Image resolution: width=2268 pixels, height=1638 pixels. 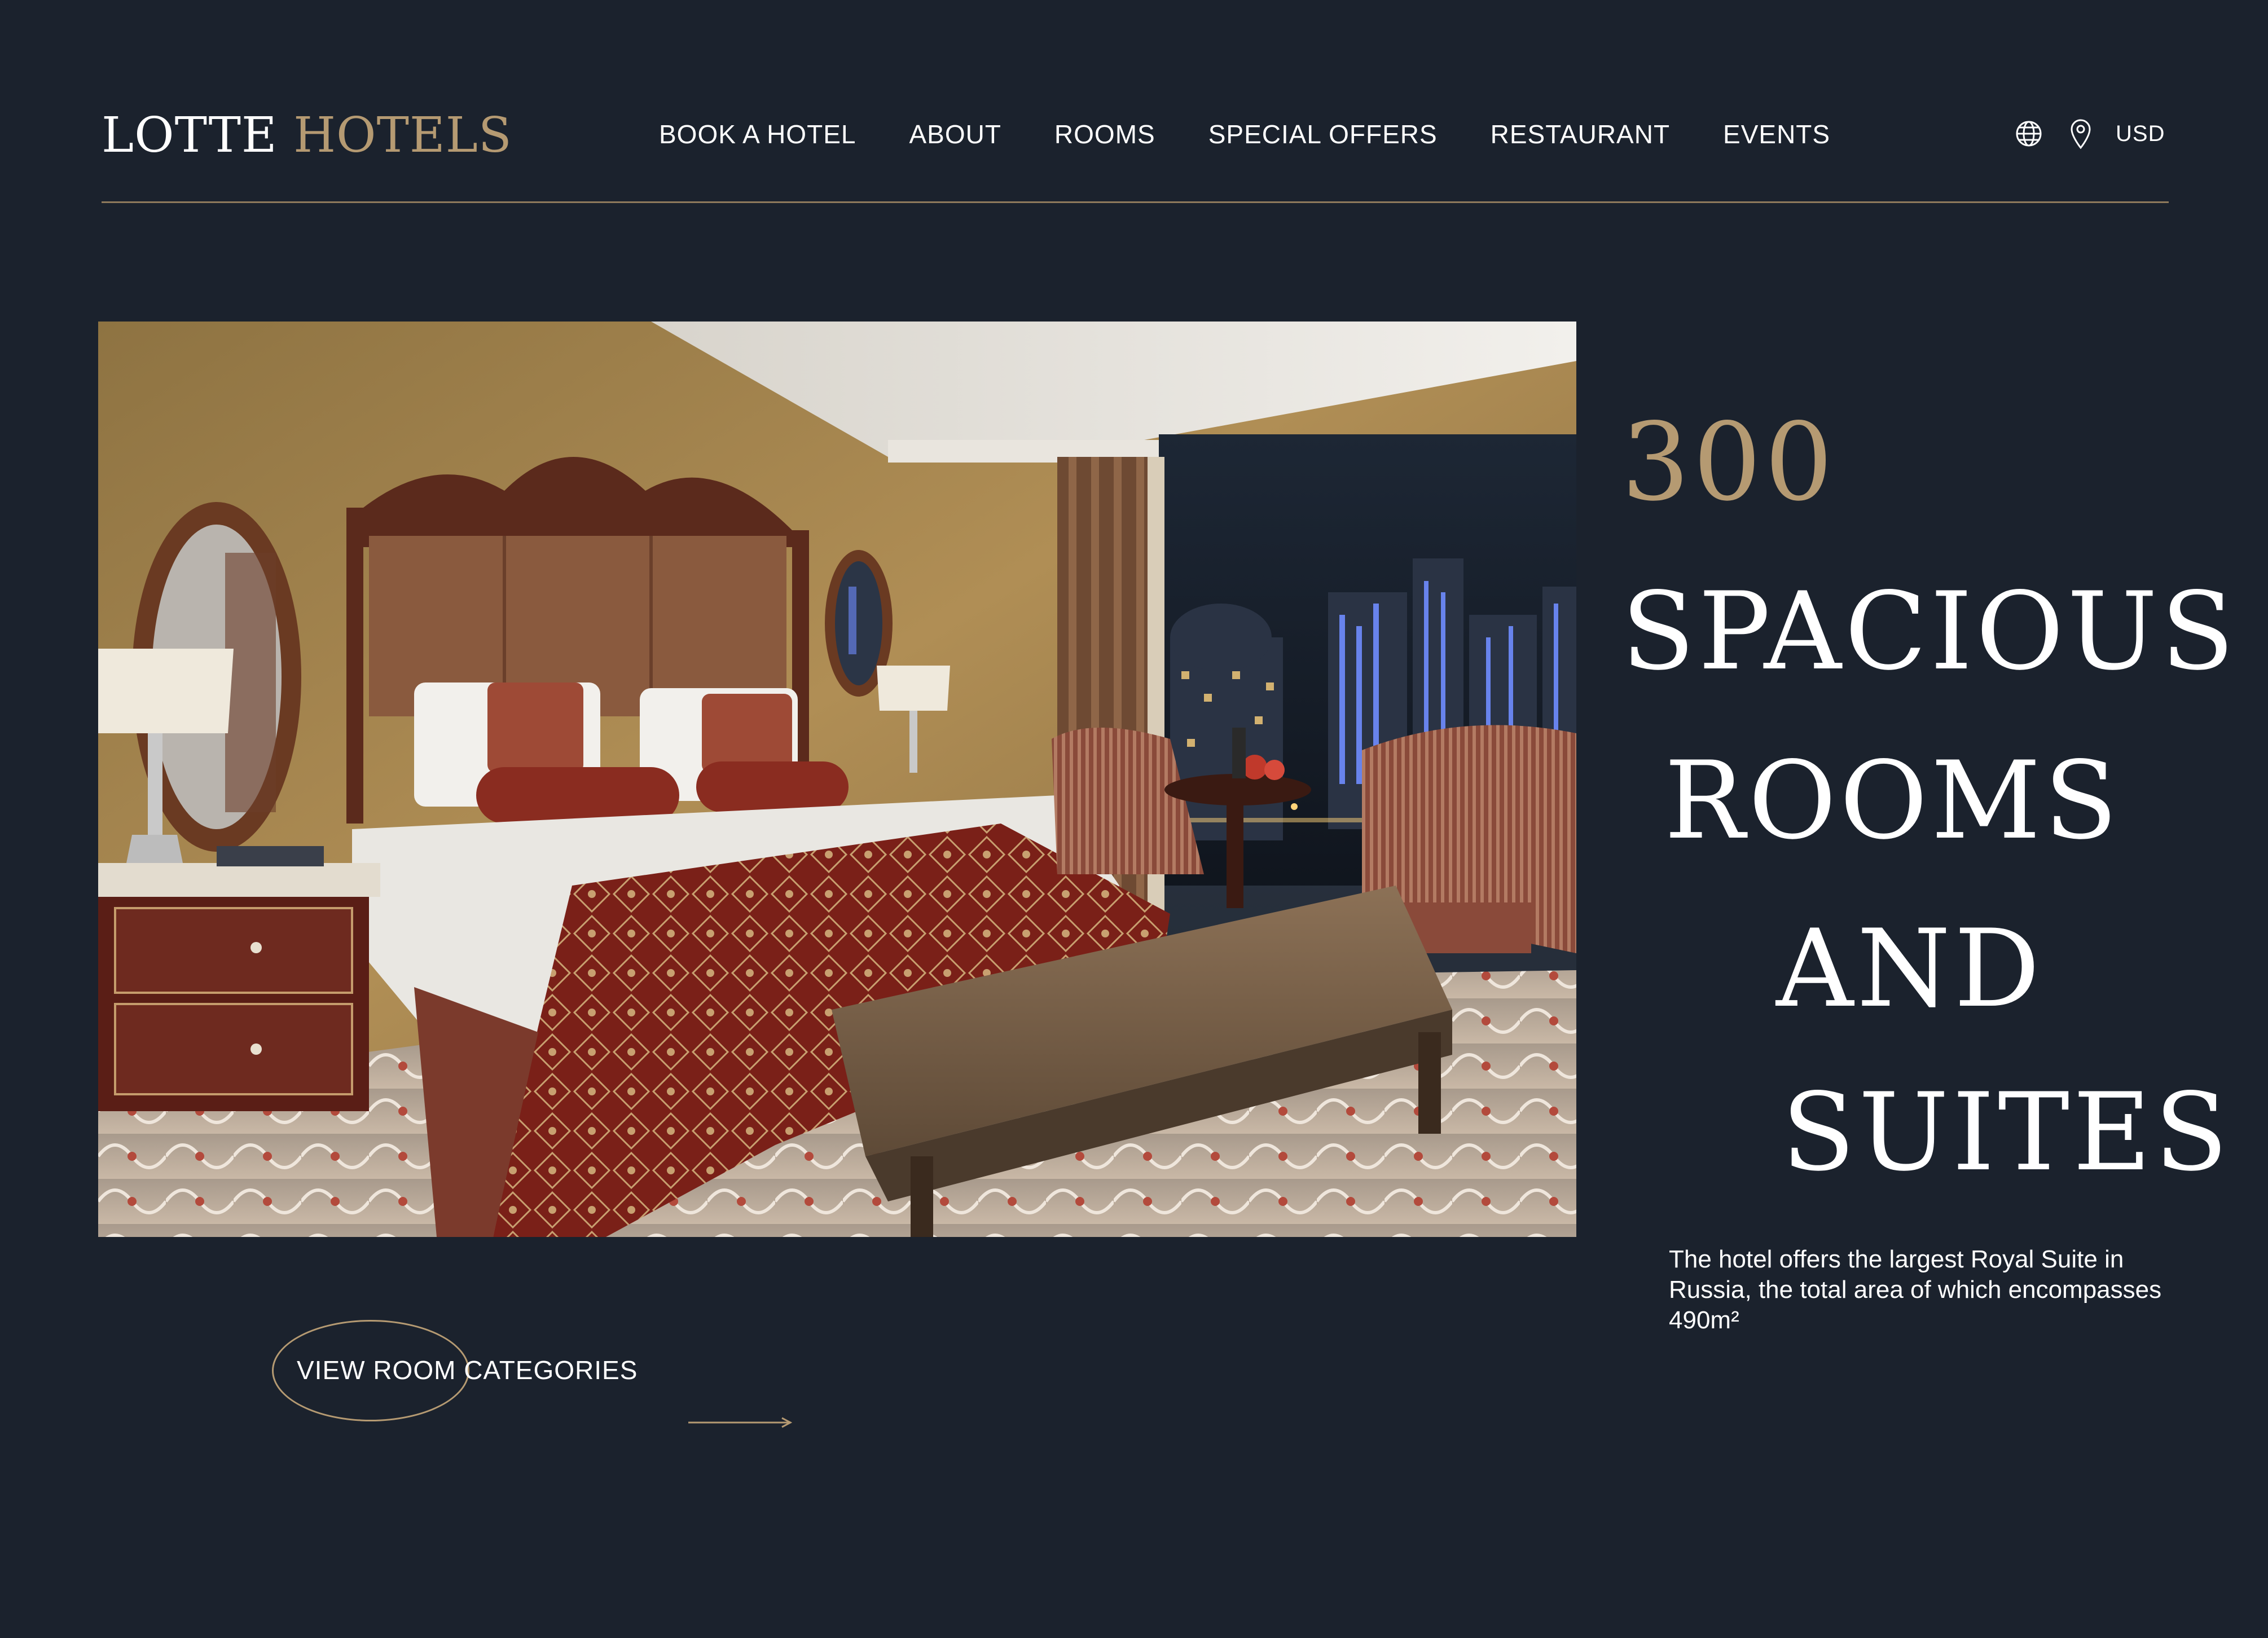 I want to click on map-pin-icon, so click(x=2080, y=133).